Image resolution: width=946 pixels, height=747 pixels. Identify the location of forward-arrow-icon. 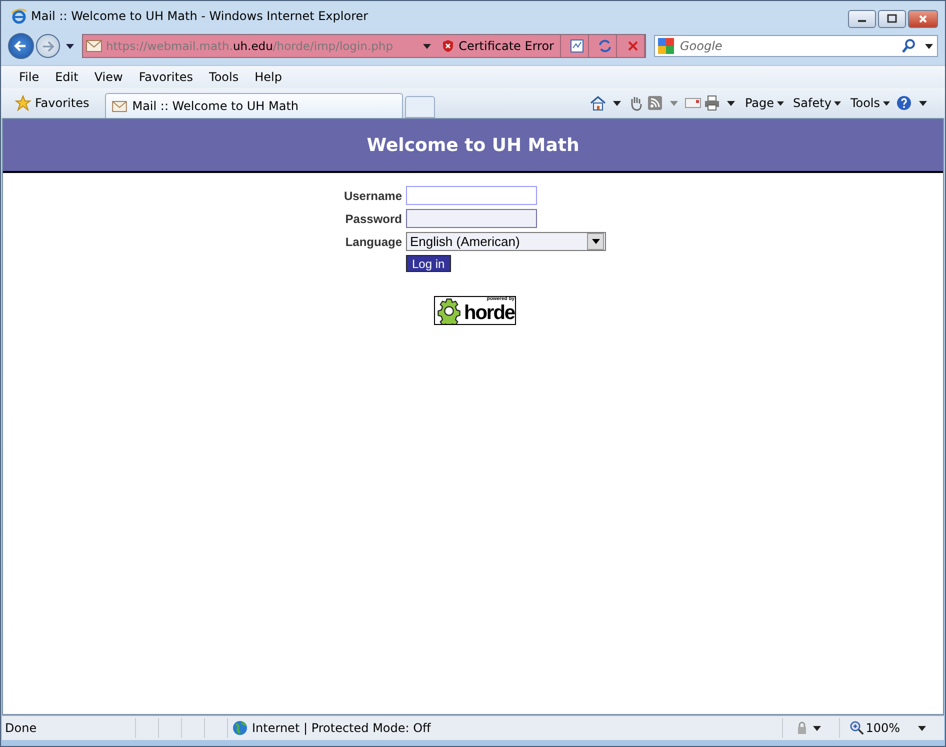
(48, 46).